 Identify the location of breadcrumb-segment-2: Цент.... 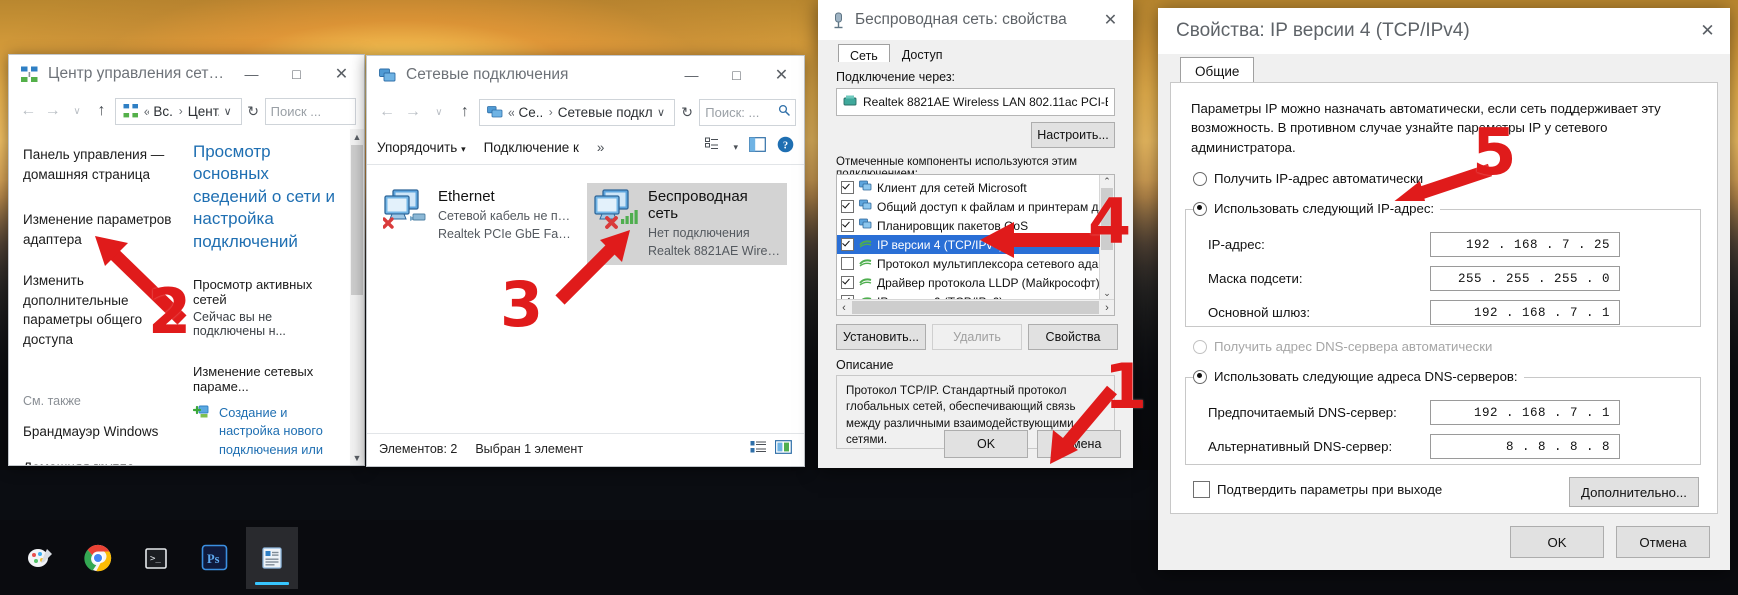
(203, 111).